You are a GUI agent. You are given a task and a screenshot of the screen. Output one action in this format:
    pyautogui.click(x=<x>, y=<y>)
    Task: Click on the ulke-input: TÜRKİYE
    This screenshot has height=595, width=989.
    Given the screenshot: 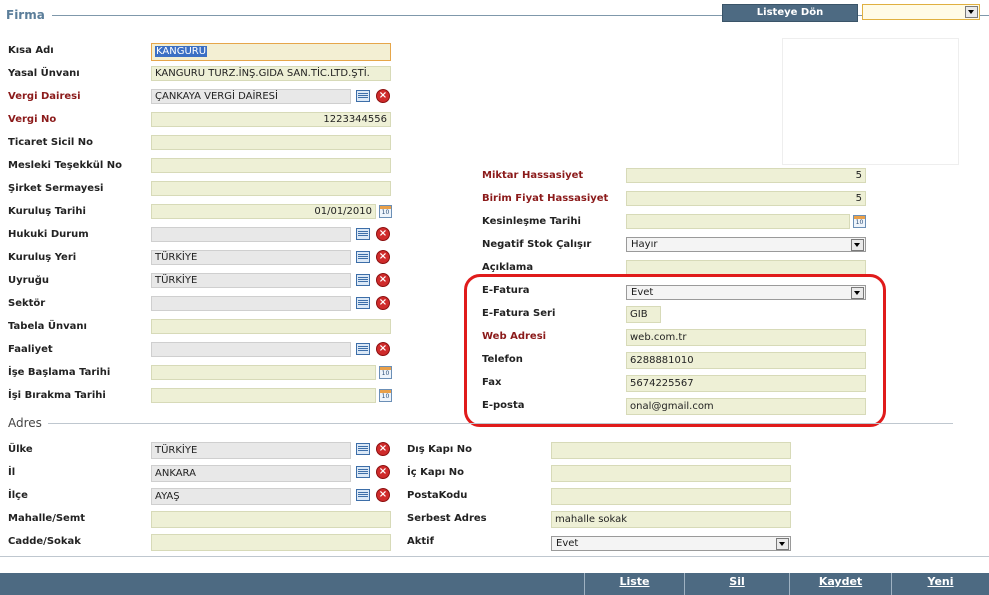 What is the action you would take?
    pyautogui.click(x=251, y=450)
    